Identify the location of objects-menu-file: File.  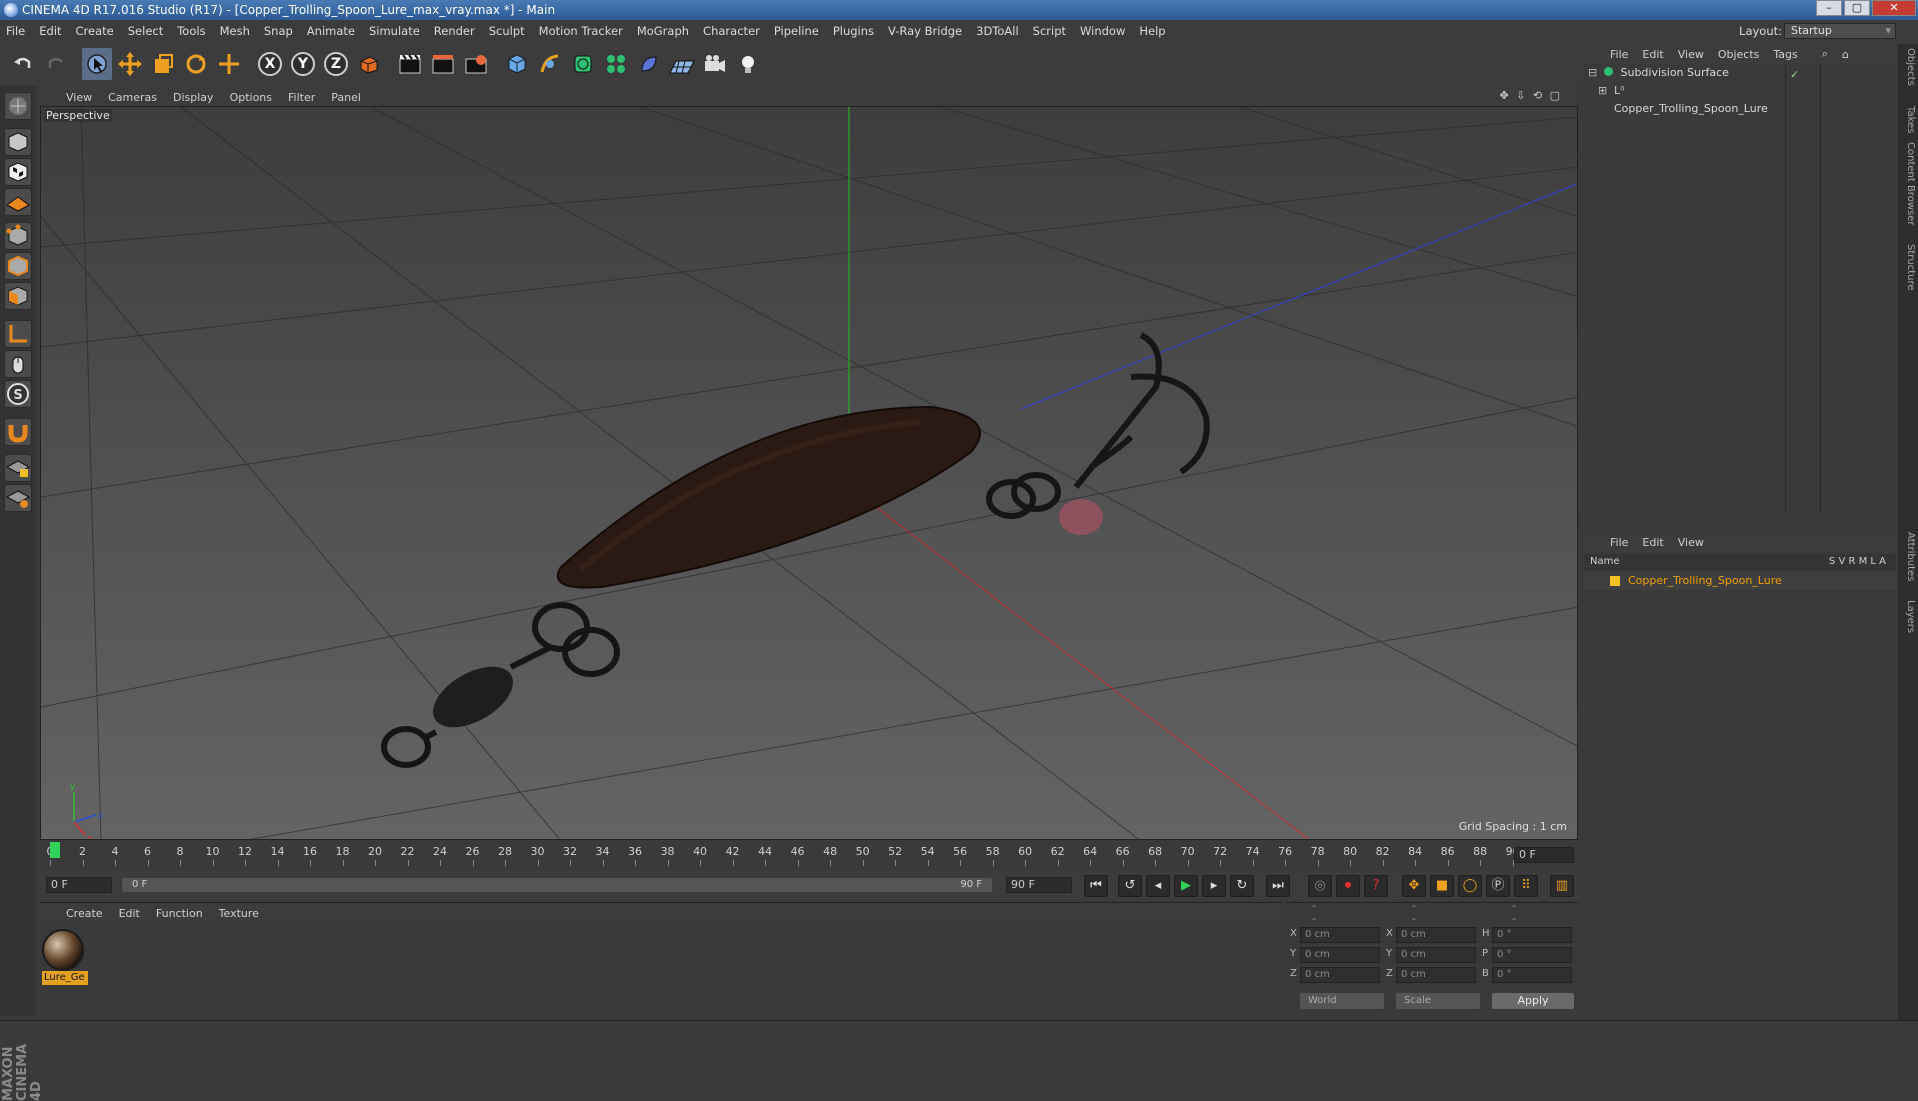
(1619, 54).